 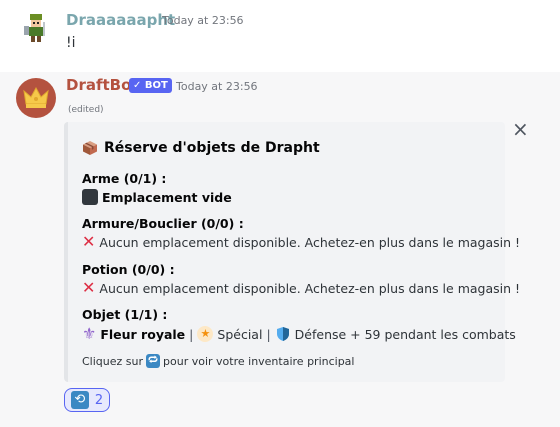 I want to click on author-name: Draaaaaapht, so click(x=120, y=20).